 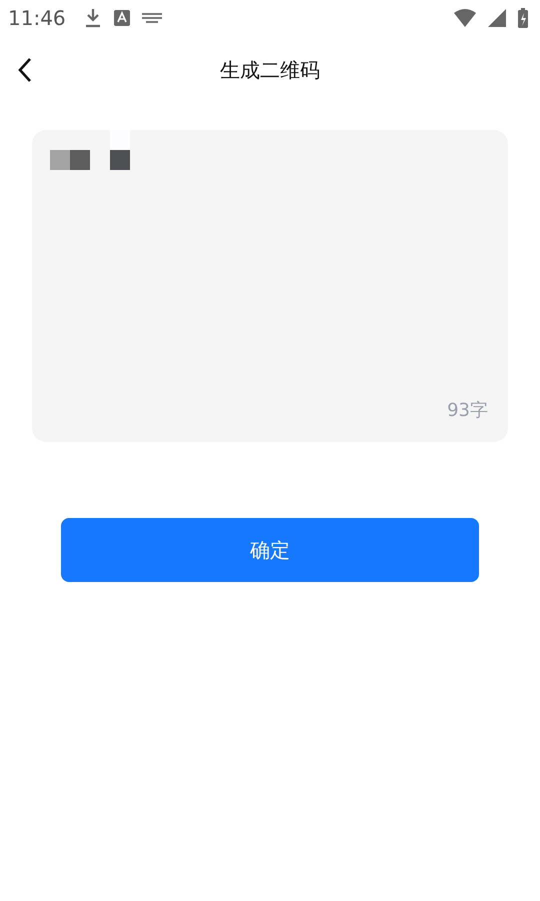 What do you see at coordinates (465, 18) in the screenshot?
I see `wifi-icon` at bounding box center [465, 18].